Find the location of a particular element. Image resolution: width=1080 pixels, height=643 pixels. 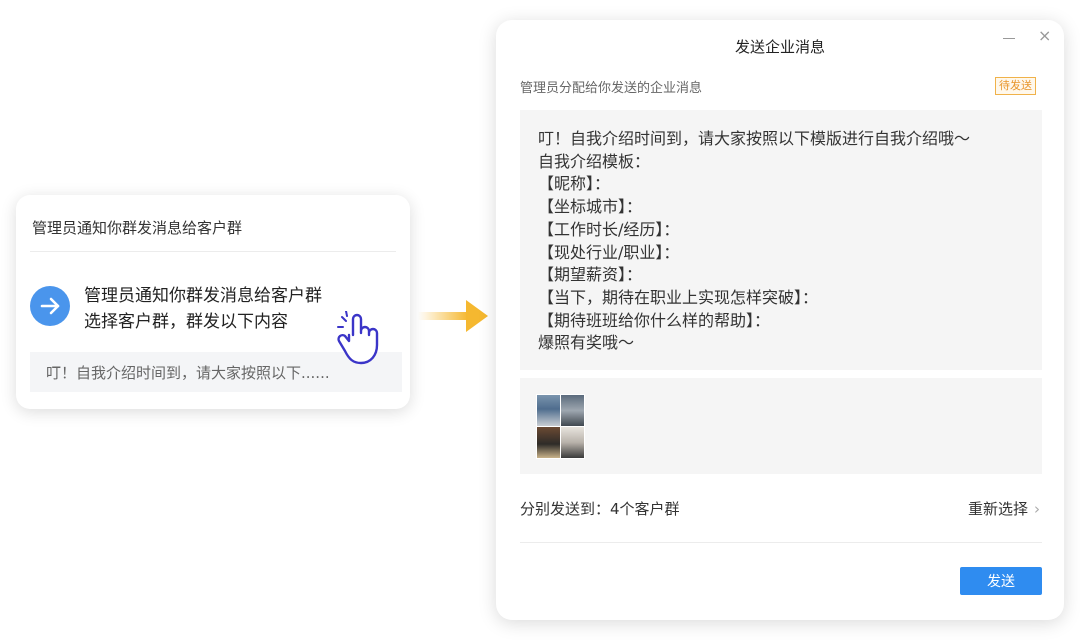

message-line: 自我介绍模板： is located at coordinates (594, 161).